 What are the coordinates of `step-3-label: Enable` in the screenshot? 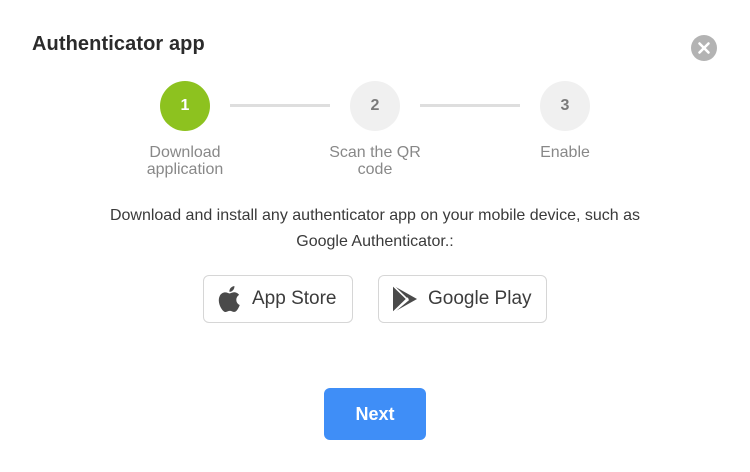 It's located at (565, 152).